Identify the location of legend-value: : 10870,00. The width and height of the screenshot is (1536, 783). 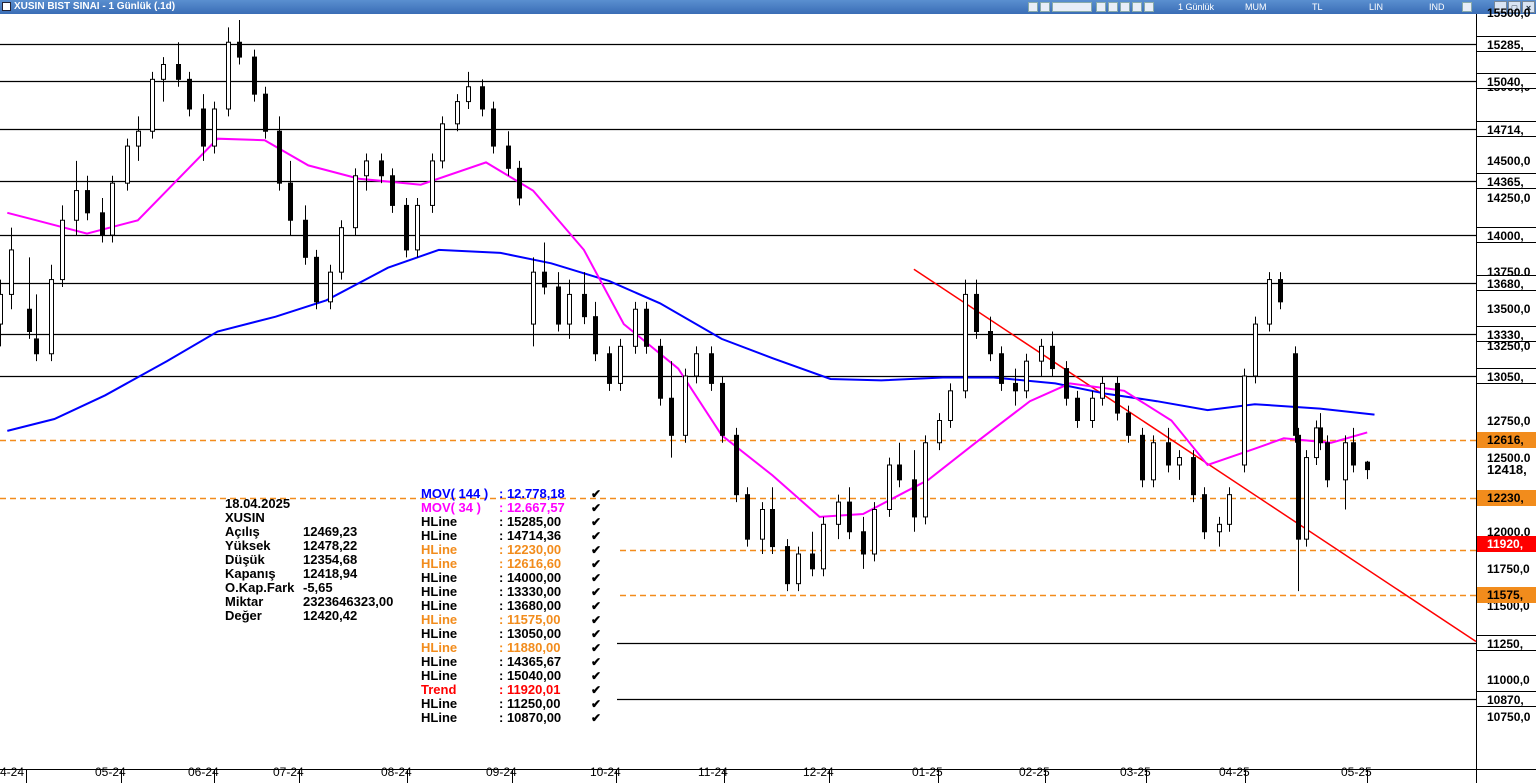
(530, 717).